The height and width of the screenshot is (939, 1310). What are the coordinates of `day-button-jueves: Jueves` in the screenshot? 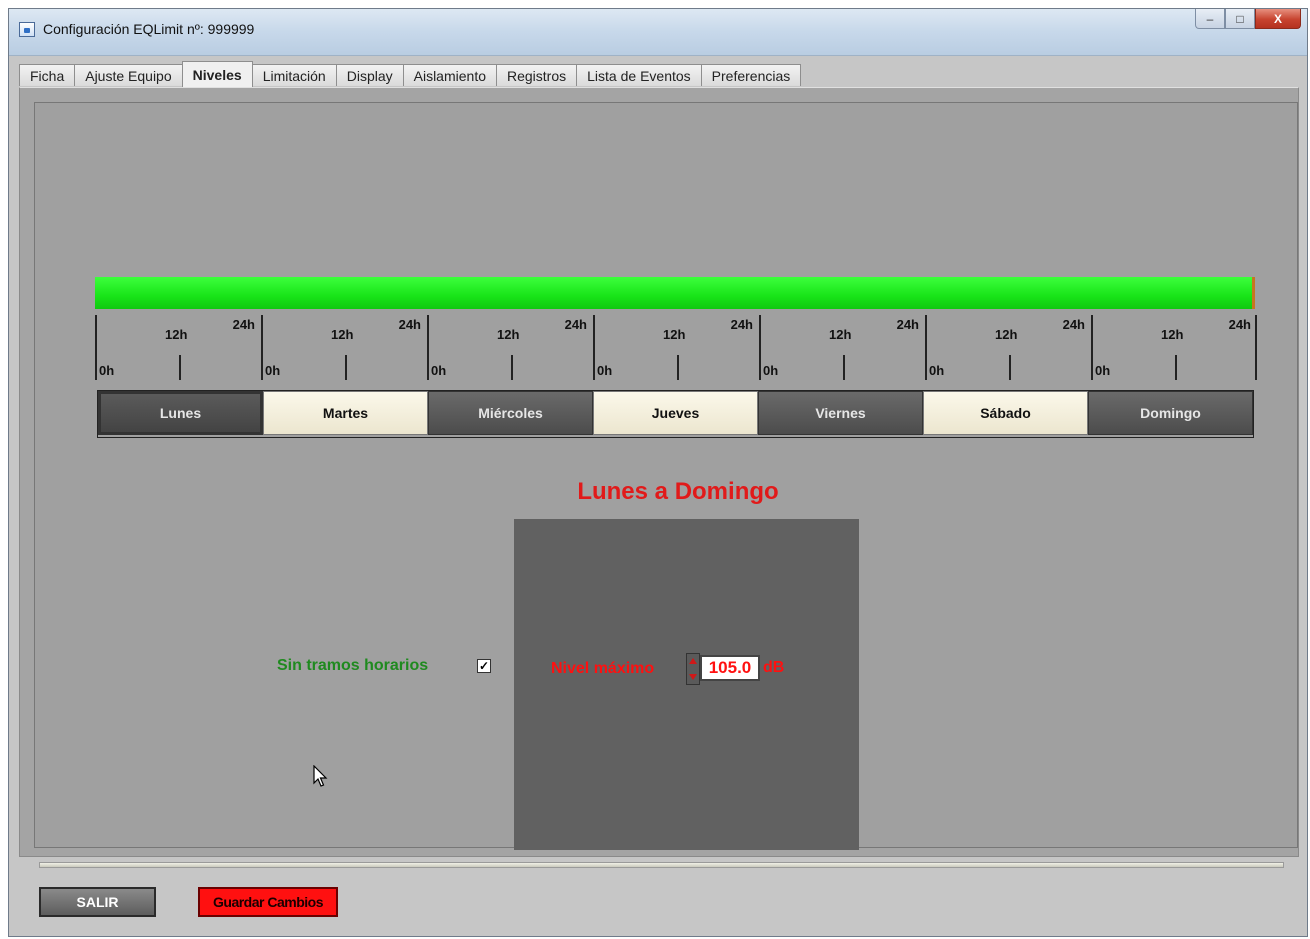 It's located at (675, 413).